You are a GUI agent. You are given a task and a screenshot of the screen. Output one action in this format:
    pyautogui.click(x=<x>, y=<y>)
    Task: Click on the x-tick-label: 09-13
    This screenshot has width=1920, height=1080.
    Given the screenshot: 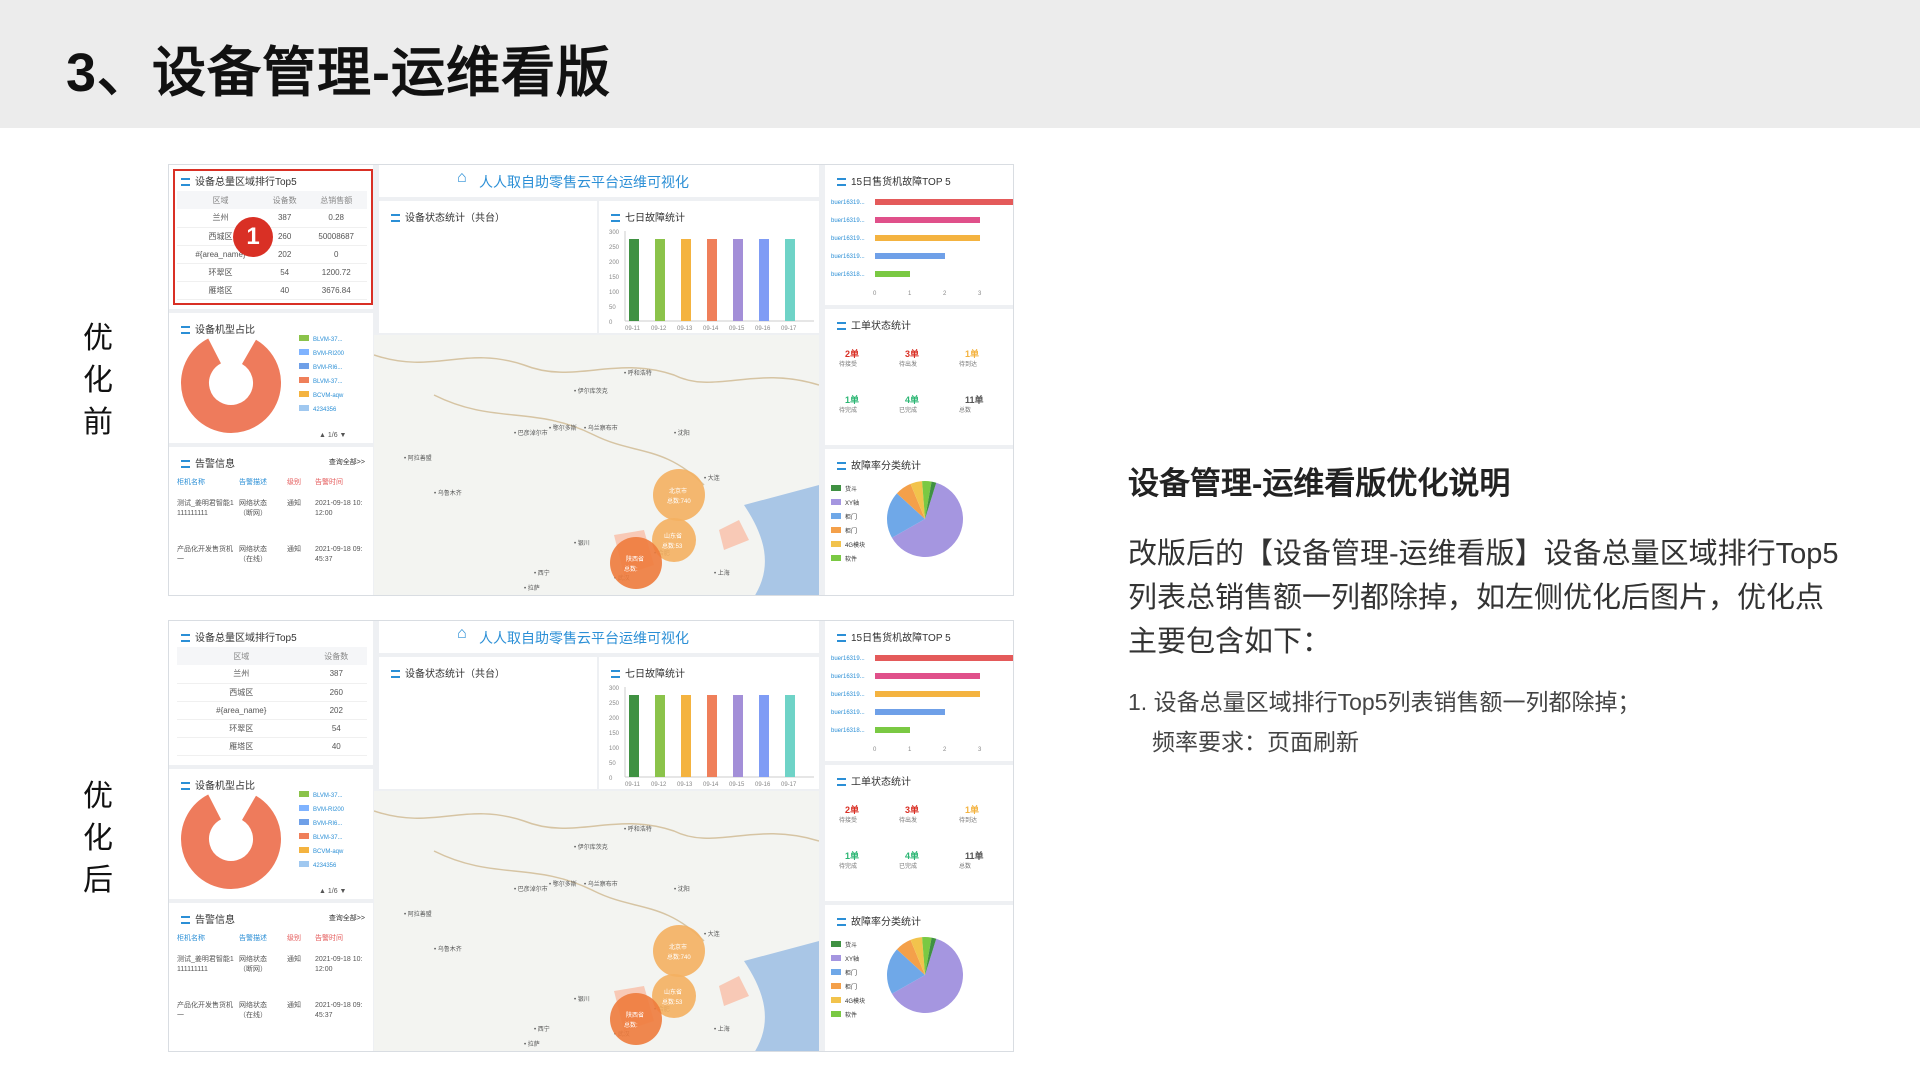 What is the action you would take?
    pyautogui.click(x=685, y=785)
    